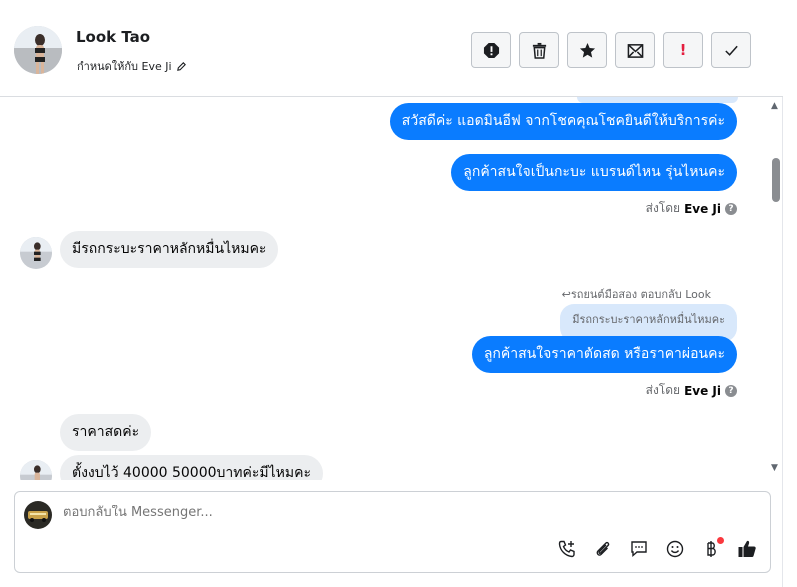  I want to click on message-bubble-incoming: มีรถกระบะราคาหลักหมื่นไหมคะ, so click(169, 249).